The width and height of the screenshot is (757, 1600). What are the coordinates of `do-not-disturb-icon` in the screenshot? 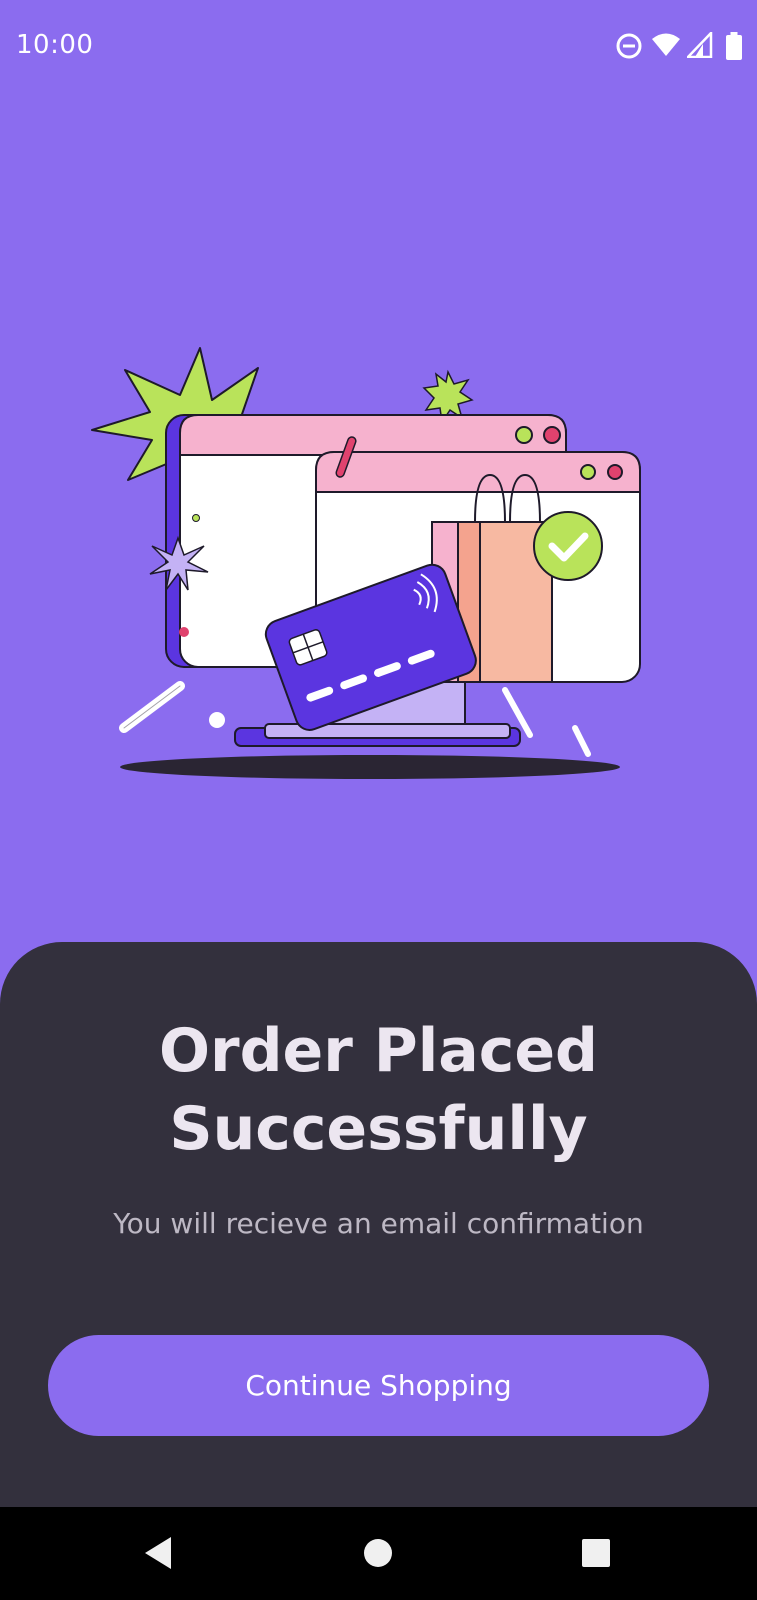 It's located at (629, 46).